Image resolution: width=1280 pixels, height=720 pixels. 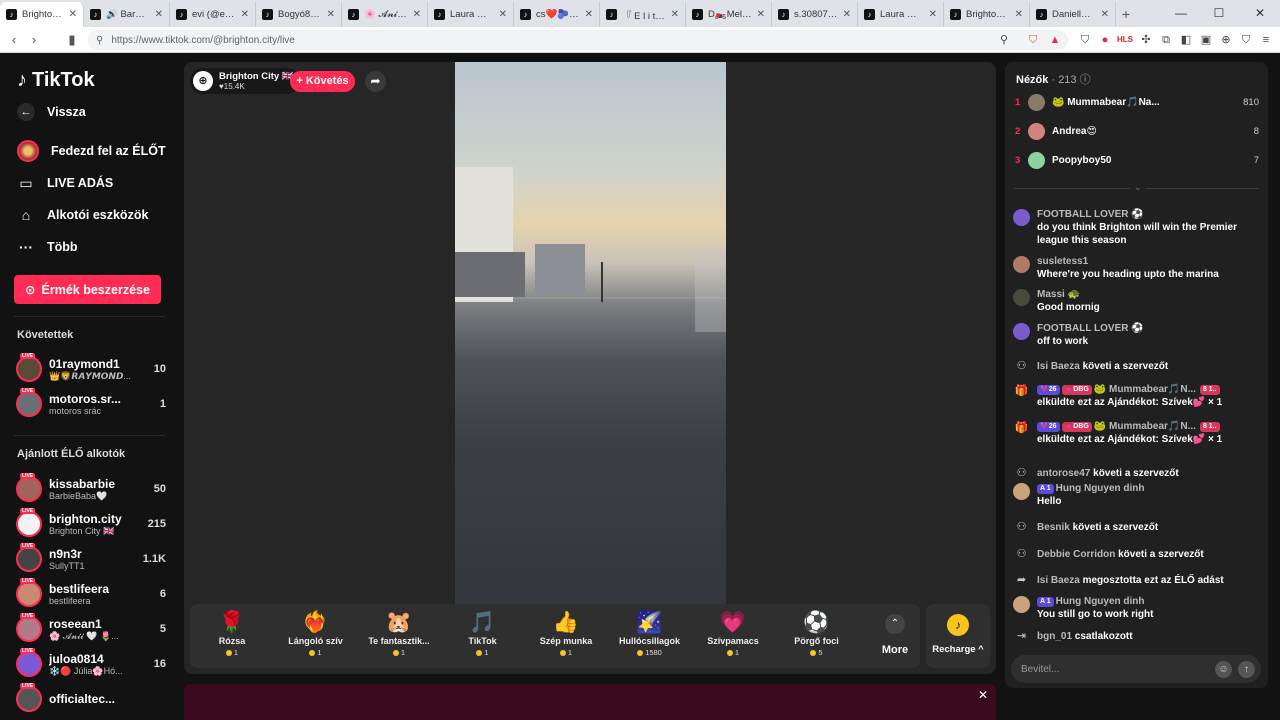 I want to click on minimize-button: —, so click(x=1181, y=13).